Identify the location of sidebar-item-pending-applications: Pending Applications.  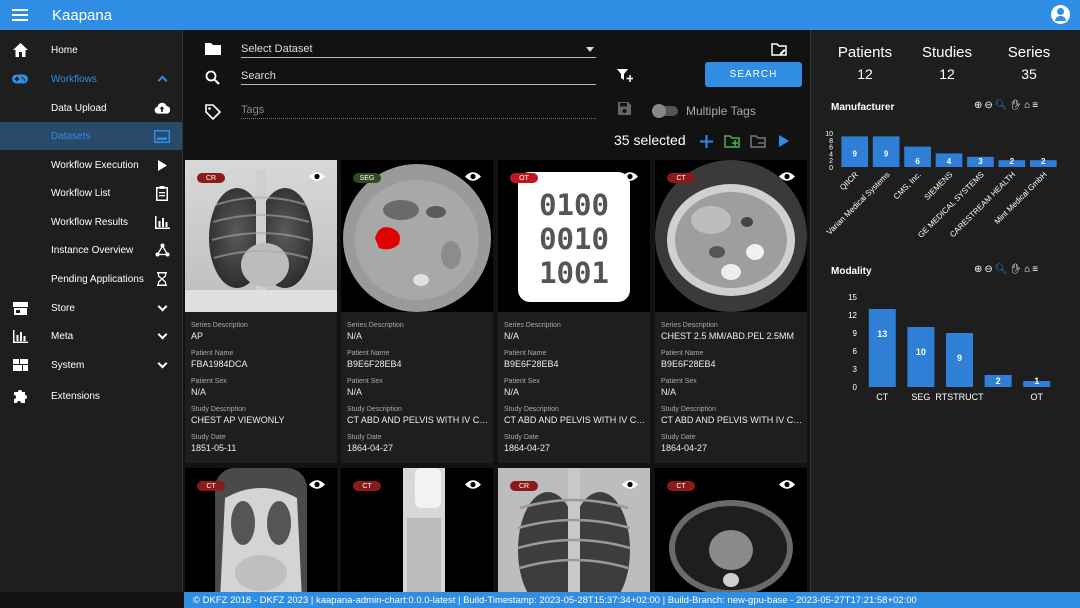
(91, 279).